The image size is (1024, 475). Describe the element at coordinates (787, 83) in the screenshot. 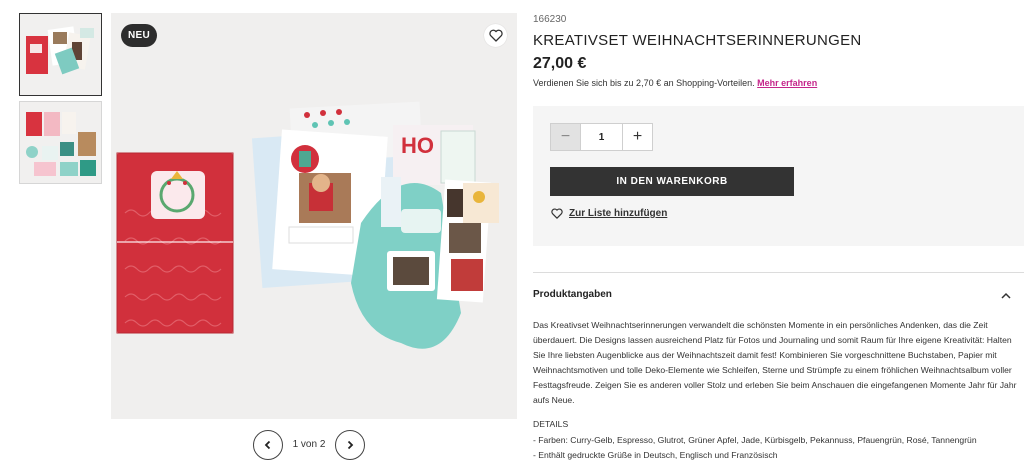

I see `learn-more-link: Mehr erfahren` at that location.